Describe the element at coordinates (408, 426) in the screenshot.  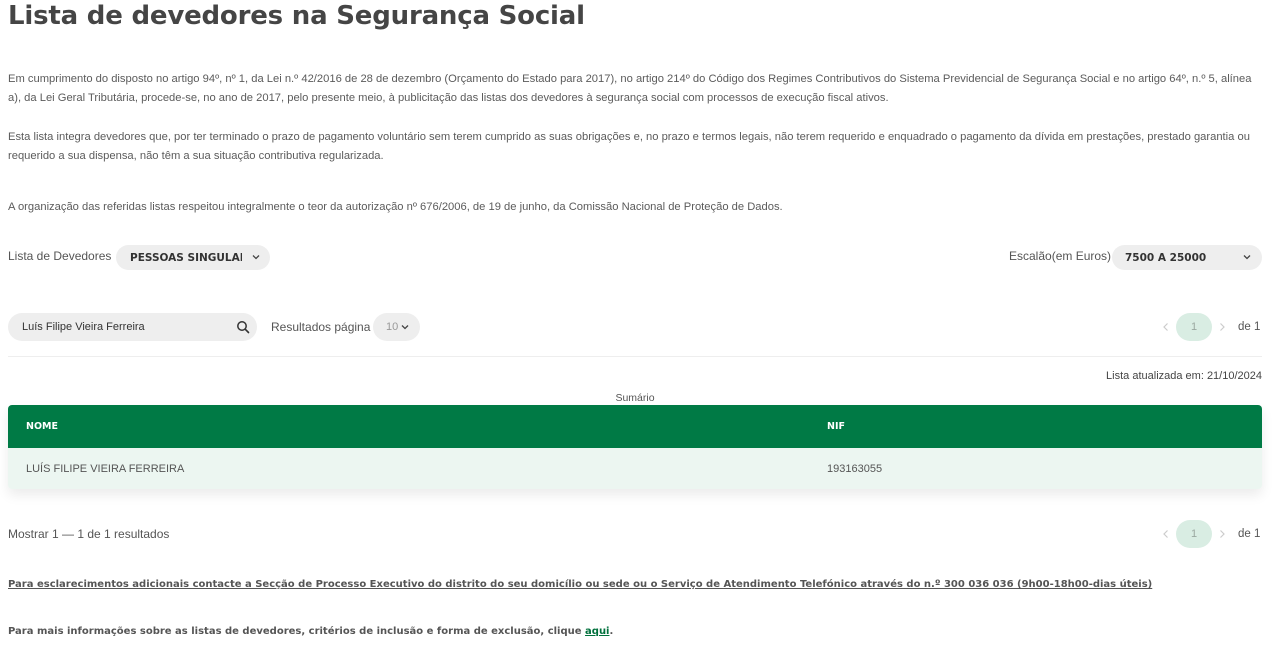
I see `column-header-name: NOME` at that location.